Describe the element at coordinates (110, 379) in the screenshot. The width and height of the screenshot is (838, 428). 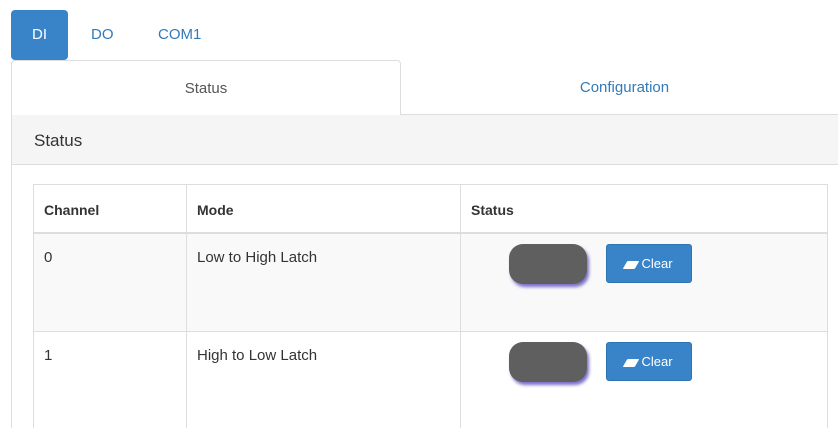
I see `channel-cell: 1` at that location.